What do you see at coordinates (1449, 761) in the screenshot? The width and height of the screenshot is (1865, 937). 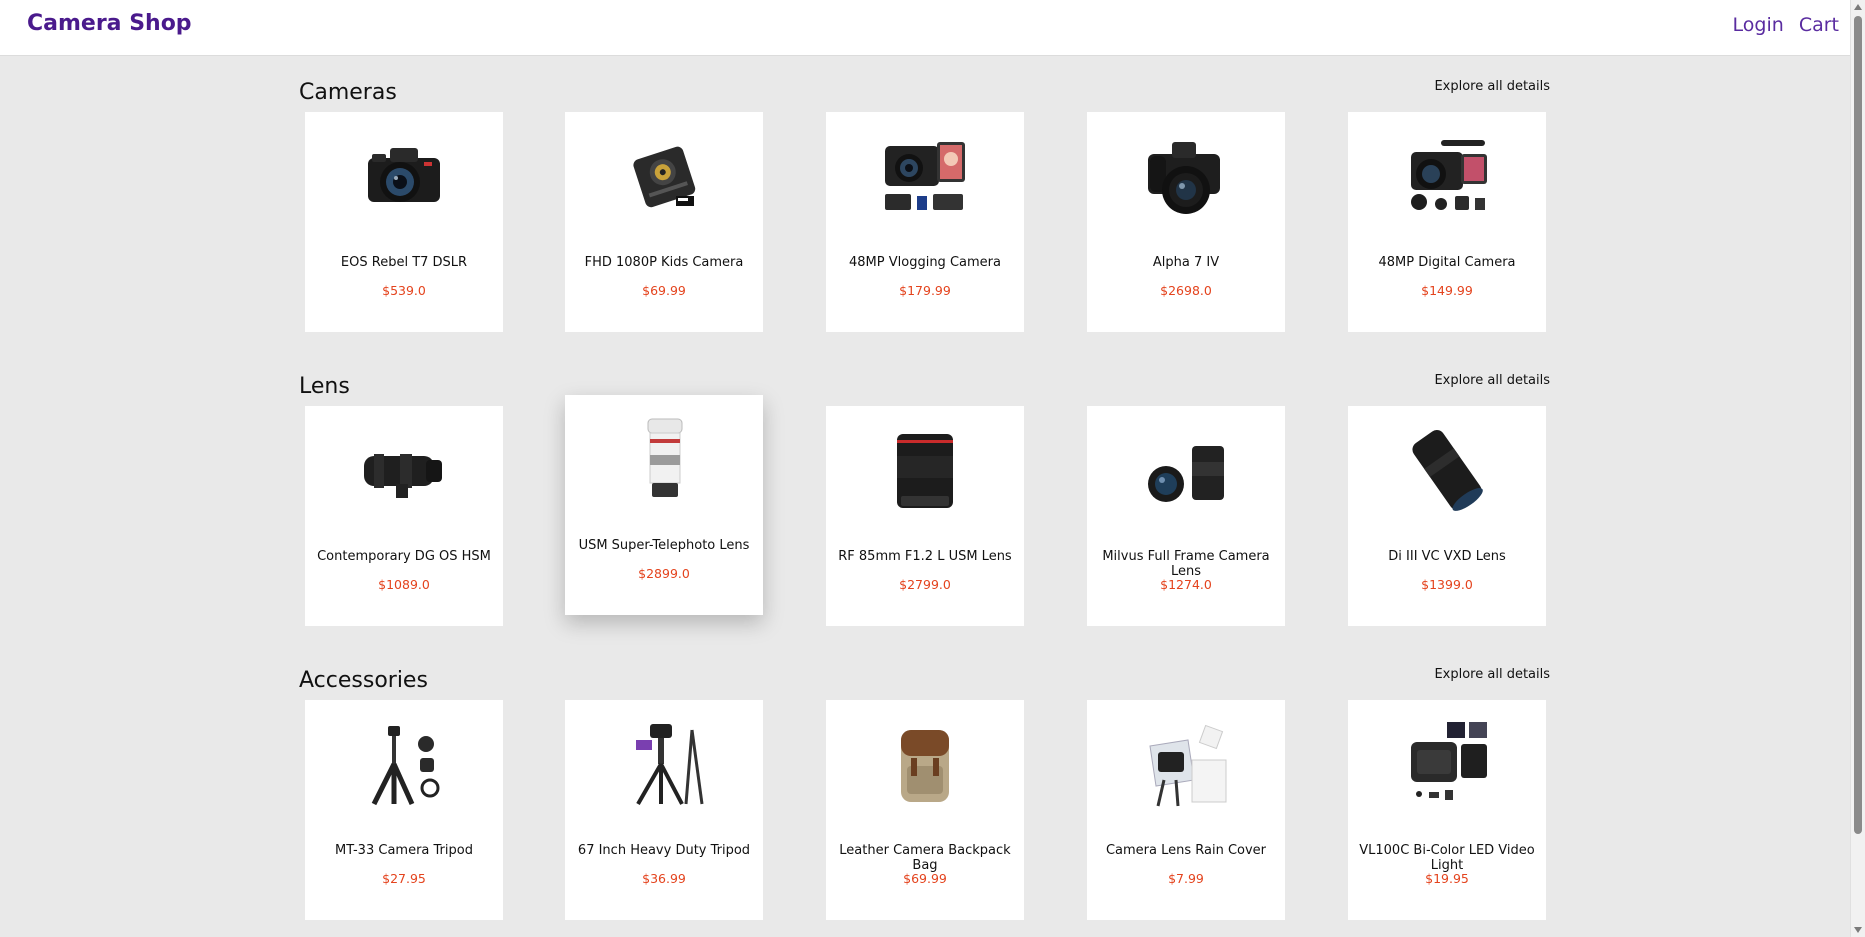 I see `led-light-icon` at bounding box center [1449, 761].